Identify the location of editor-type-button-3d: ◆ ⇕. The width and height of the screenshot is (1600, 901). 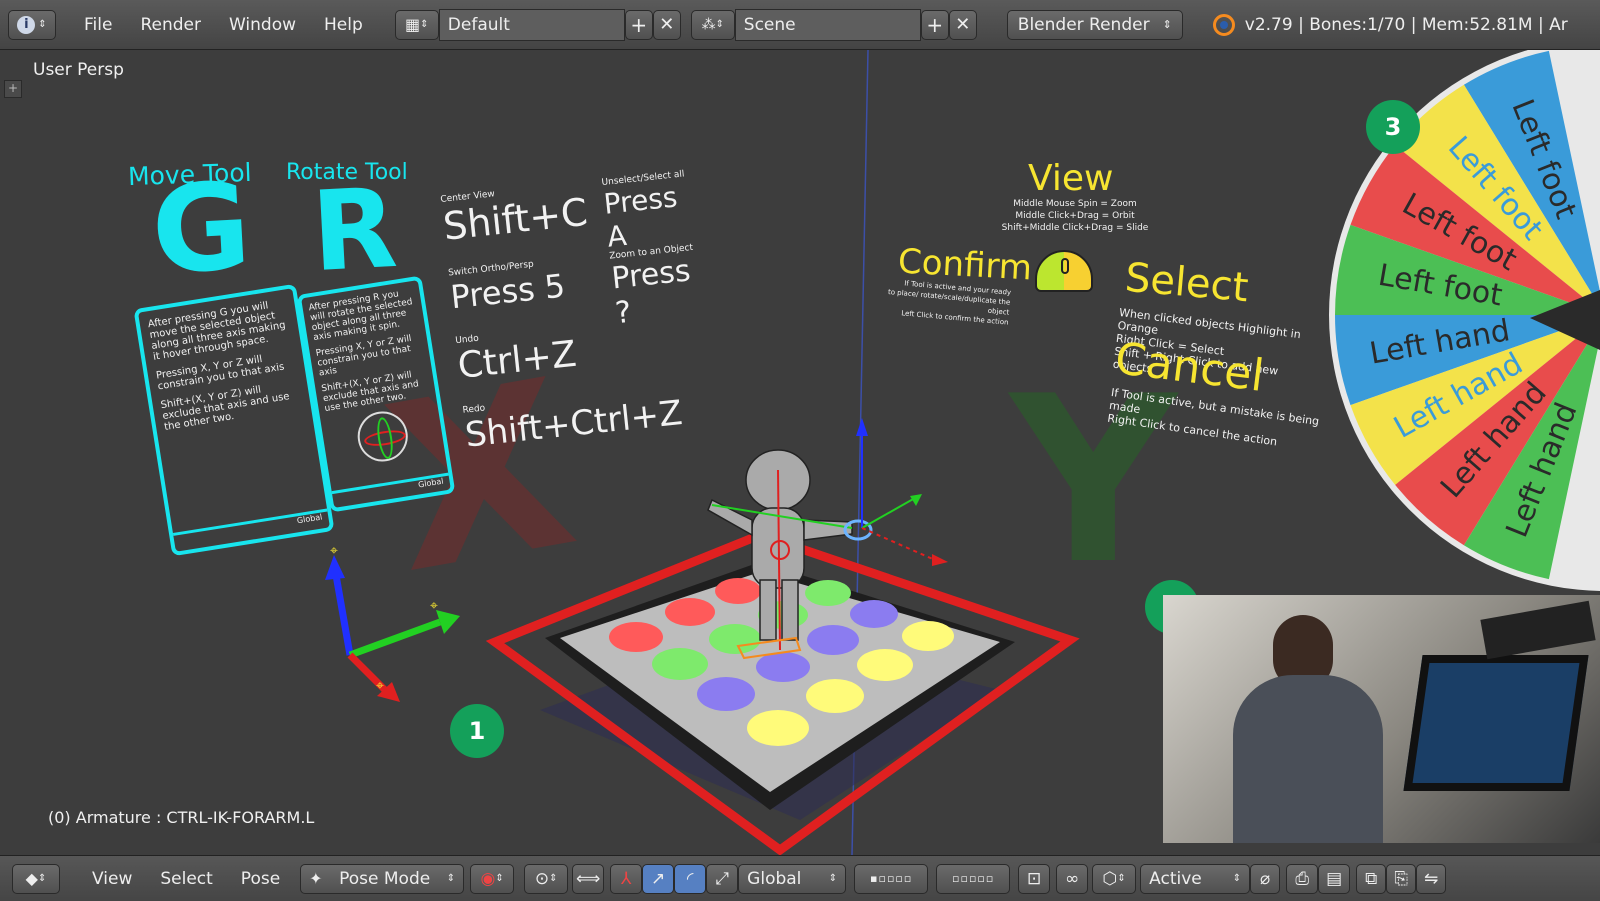
(36, 878).